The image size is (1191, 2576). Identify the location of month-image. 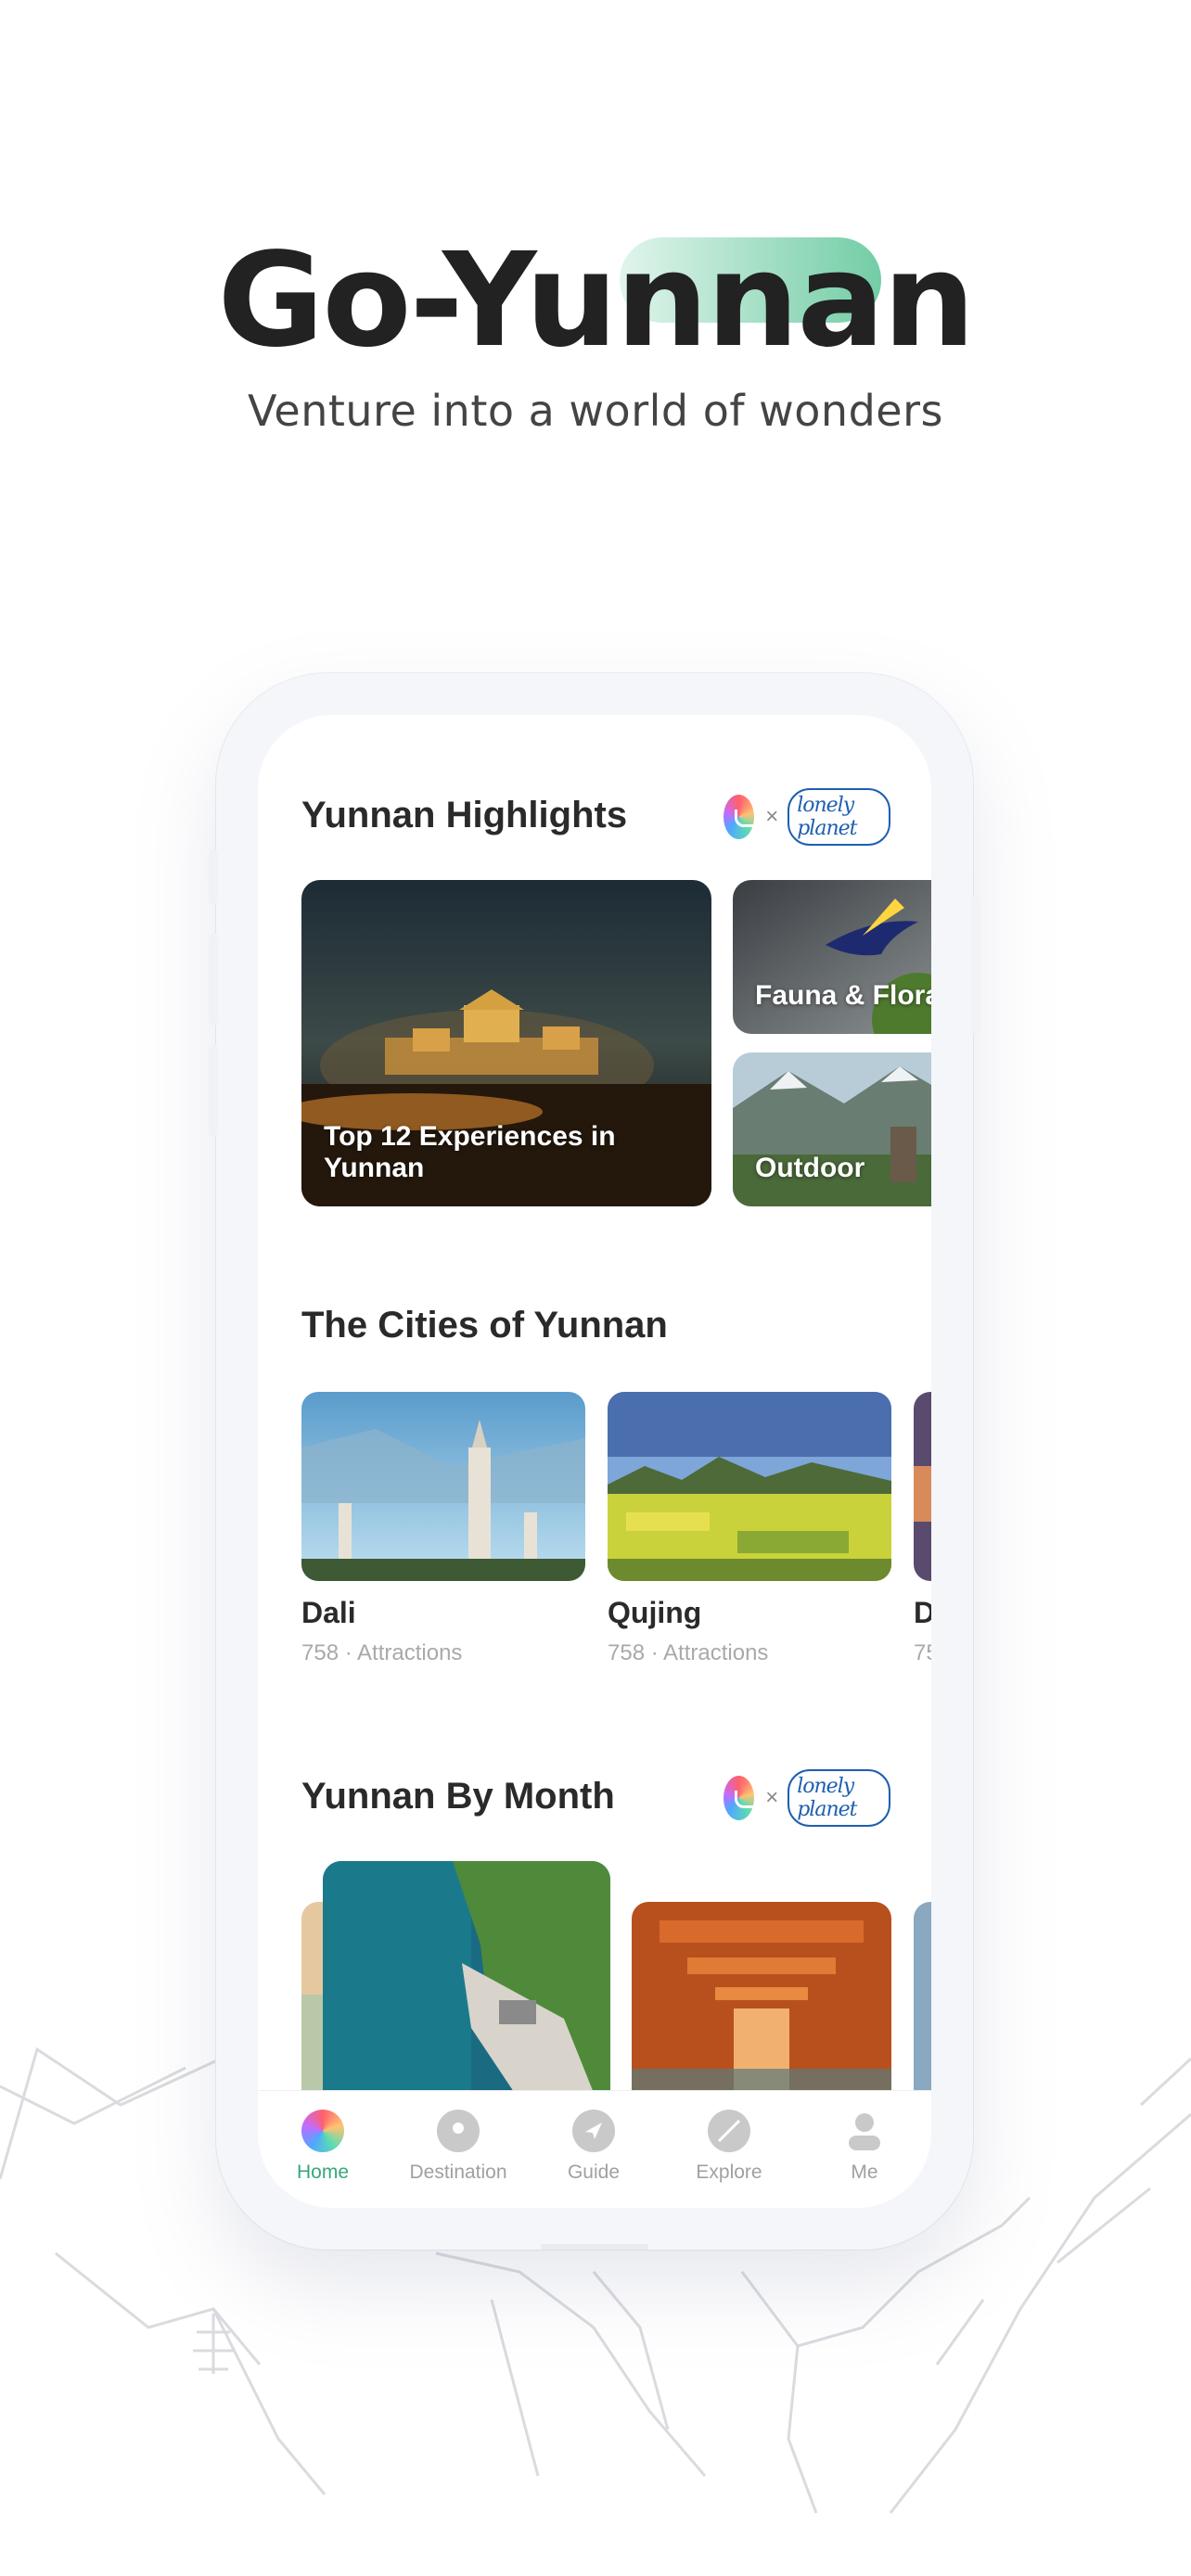
(922, 2008).